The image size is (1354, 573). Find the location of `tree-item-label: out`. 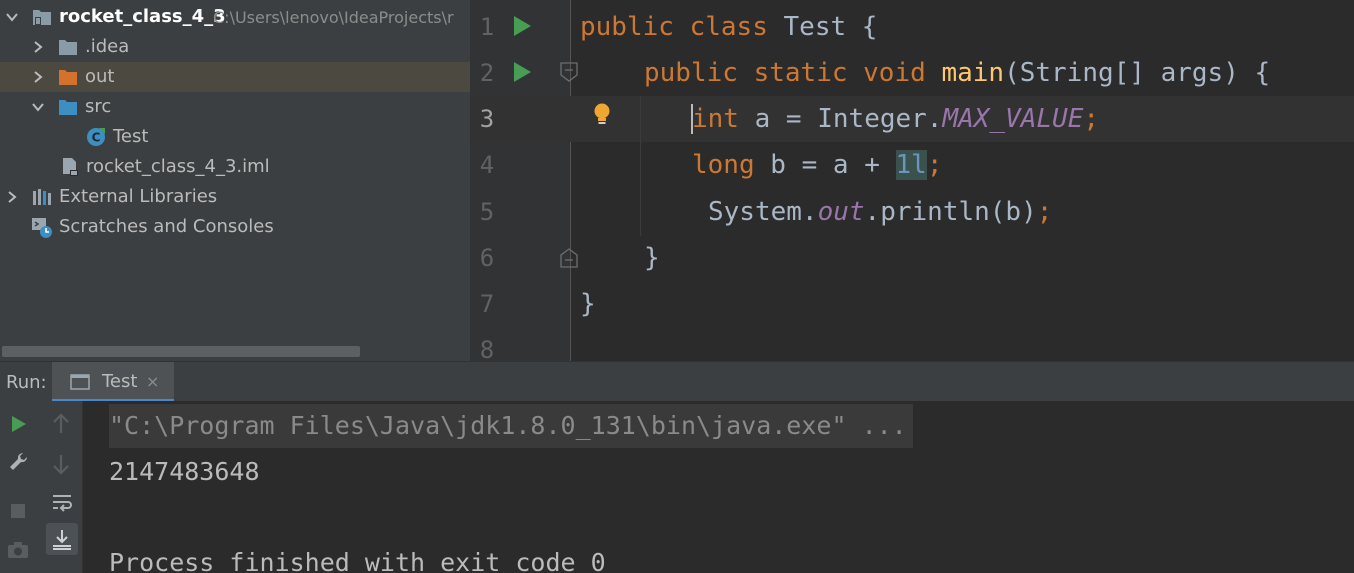

tree-item-label: out is located at coordinates (100, 76).